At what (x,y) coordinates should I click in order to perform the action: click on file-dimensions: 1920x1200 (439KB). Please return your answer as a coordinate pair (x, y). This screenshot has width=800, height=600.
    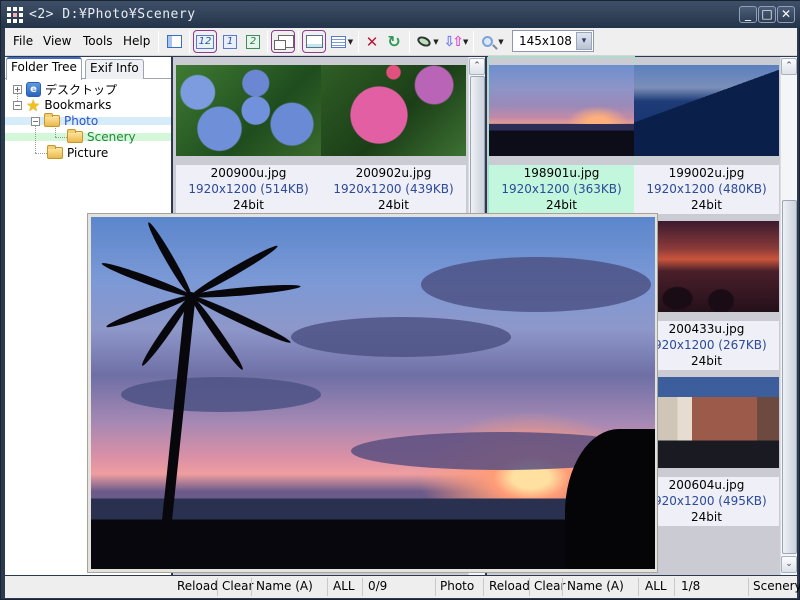
    Looking at the image, I should click on (393, 189).